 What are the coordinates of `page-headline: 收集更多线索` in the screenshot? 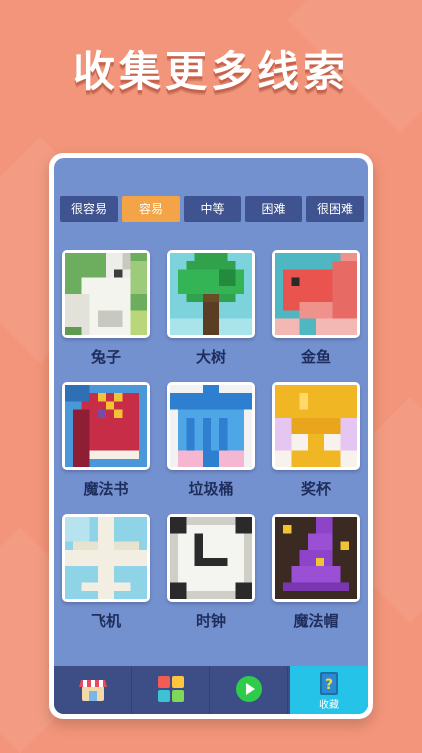 It's located at (210, 71).